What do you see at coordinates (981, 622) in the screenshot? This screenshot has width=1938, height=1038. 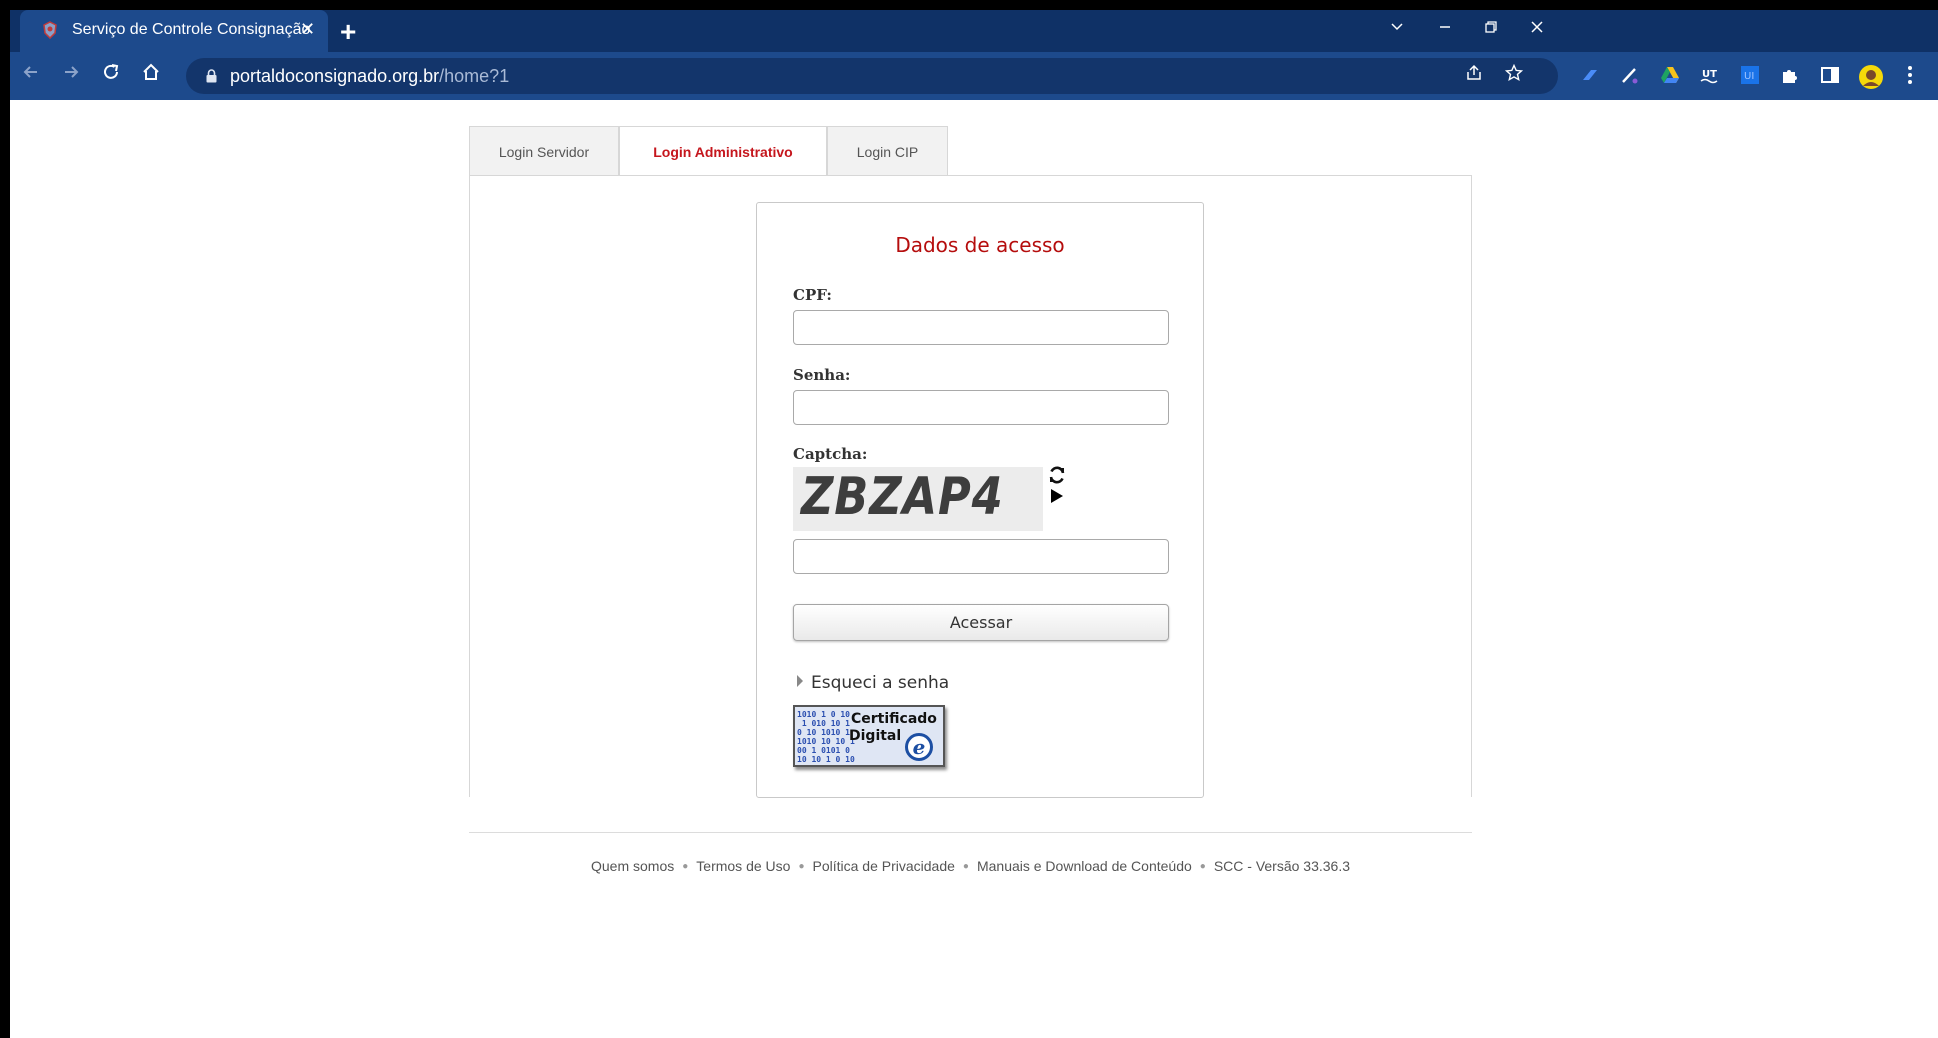 I see `acessar-button: Acessar` at bounding box center [981, 622].